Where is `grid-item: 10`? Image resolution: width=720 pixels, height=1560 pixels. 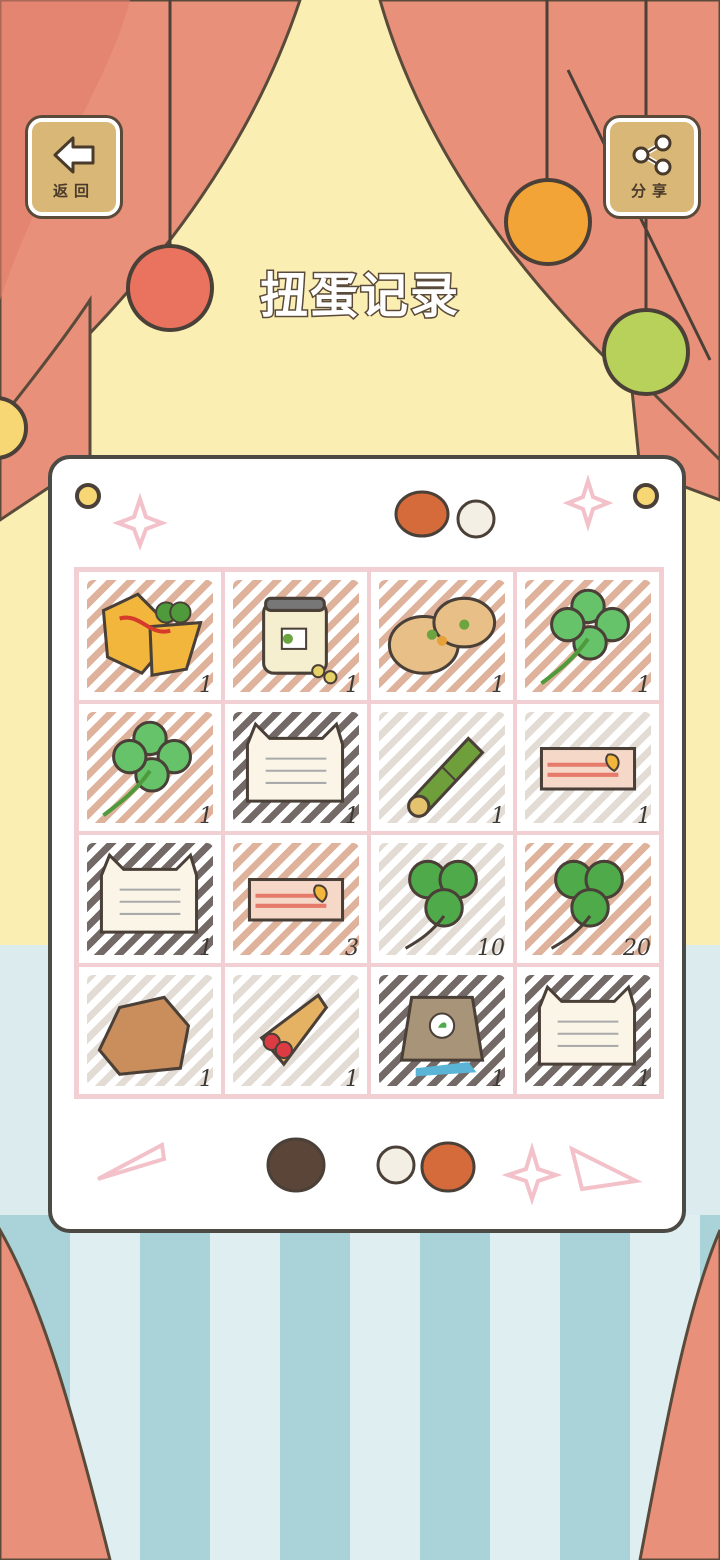
grid-item: 10 is located at coordinates (442, 899).